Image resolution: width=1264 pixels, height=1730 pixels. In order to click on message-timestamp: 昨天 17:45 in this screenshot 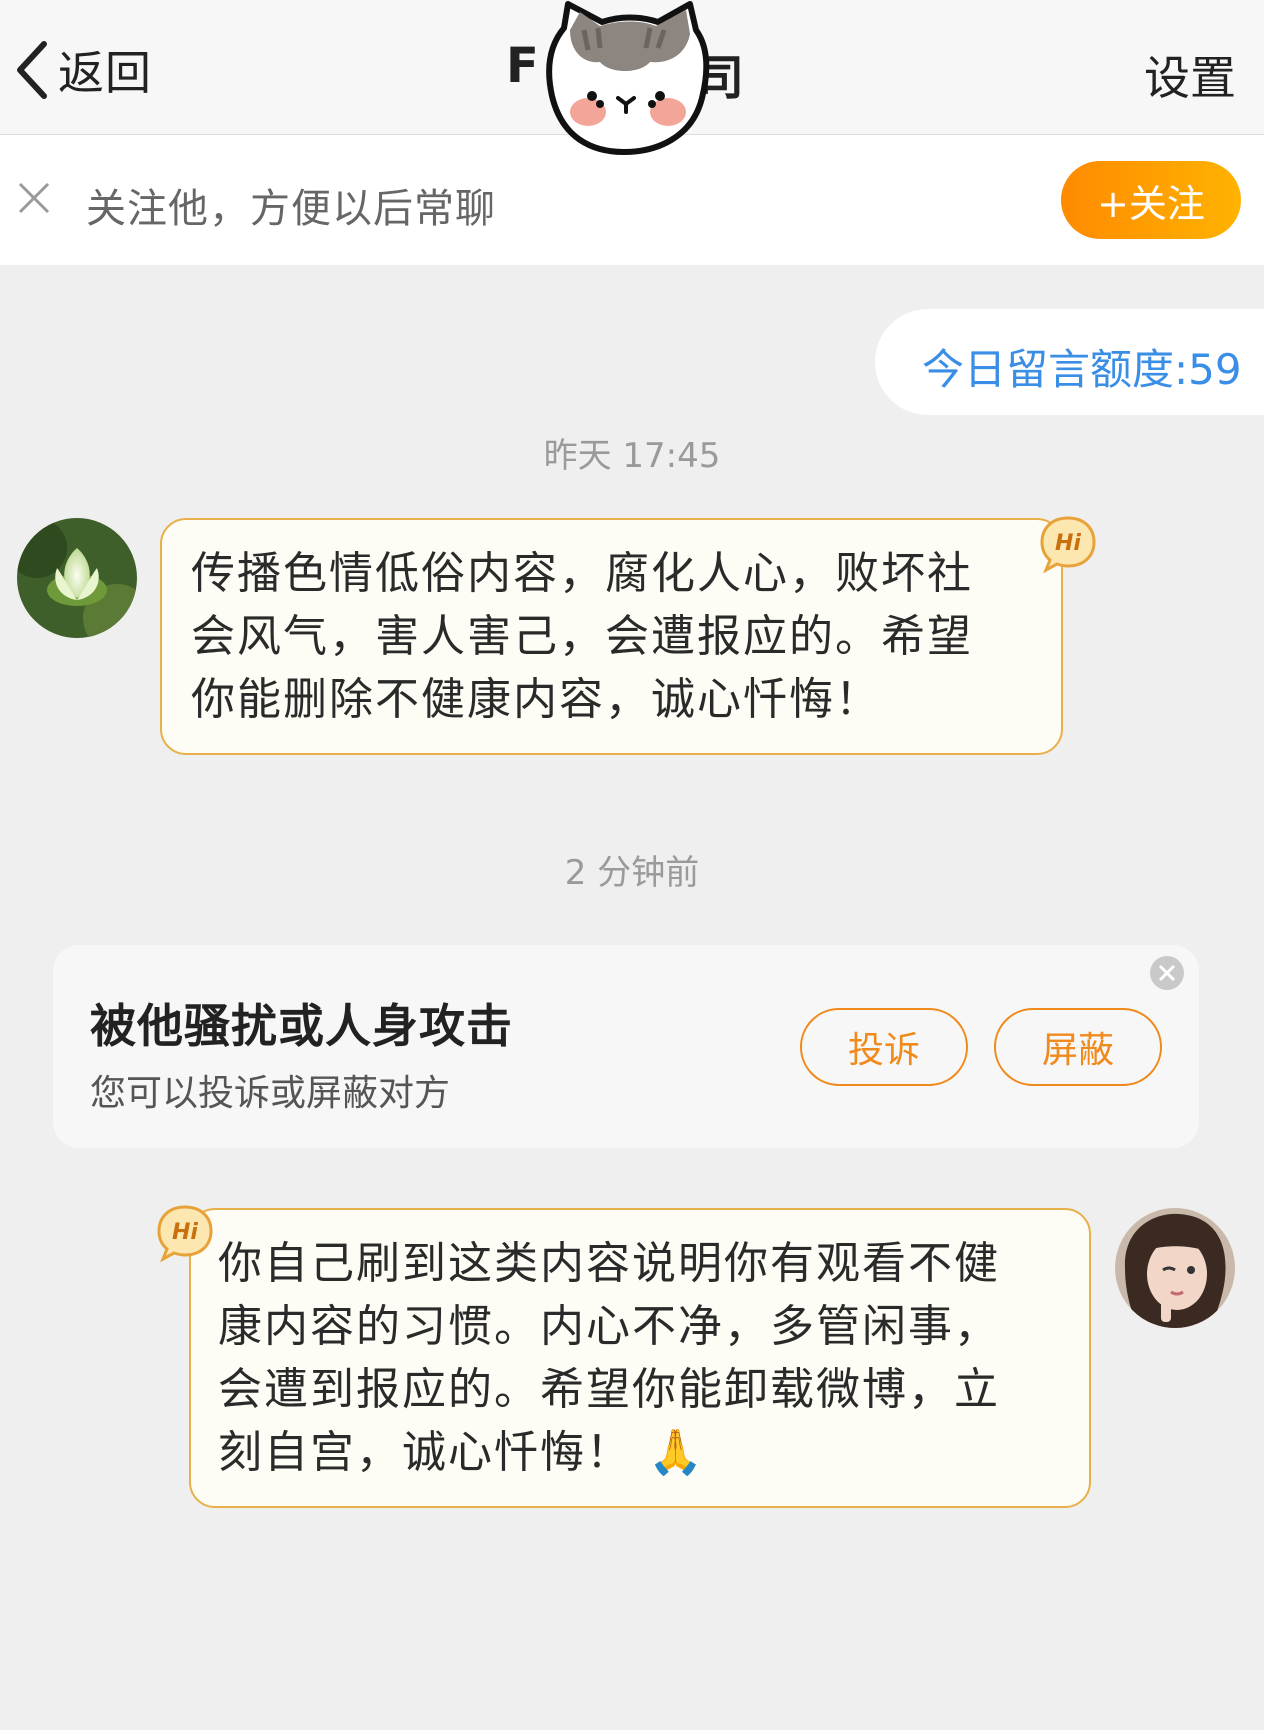, I will do `click(632, 456)`.